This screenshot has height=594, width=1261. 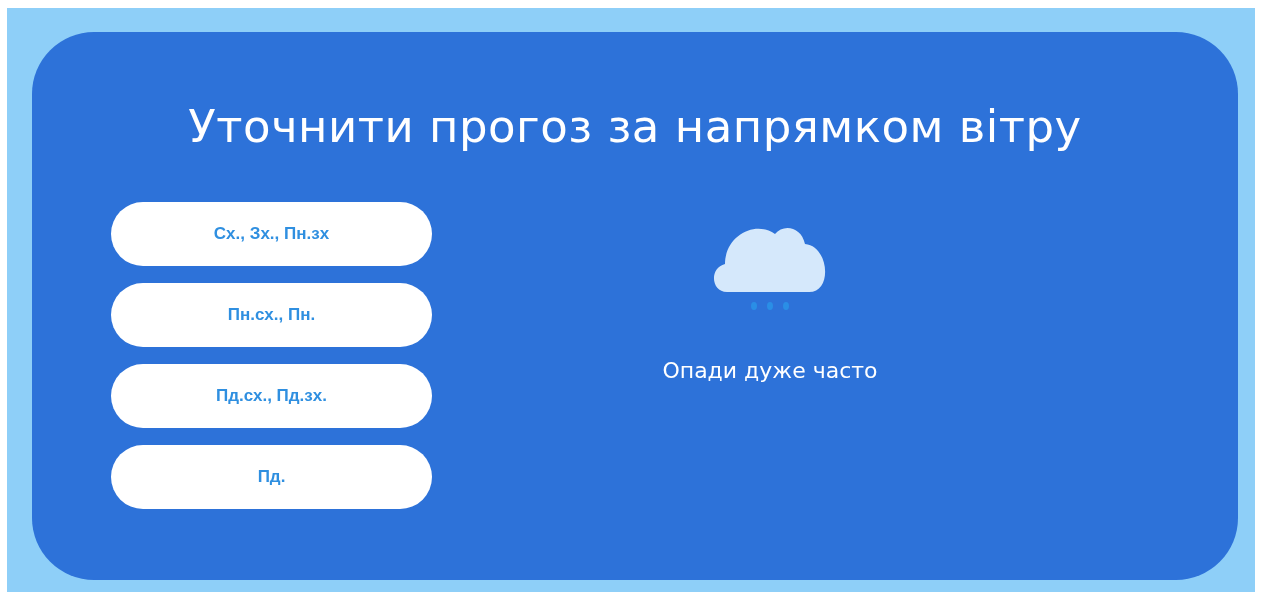 What do you see at coordinates (271, 476) in the screenshot?
I see `wind-direction-button: Пд.` at bounding box center [271, 476].